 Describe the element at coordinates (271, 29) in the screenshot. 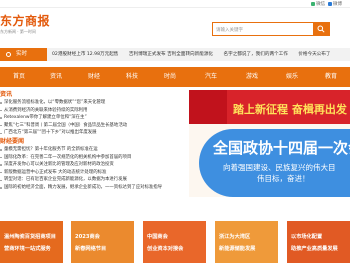

I see `search-box: 请输入关键字` at that location.